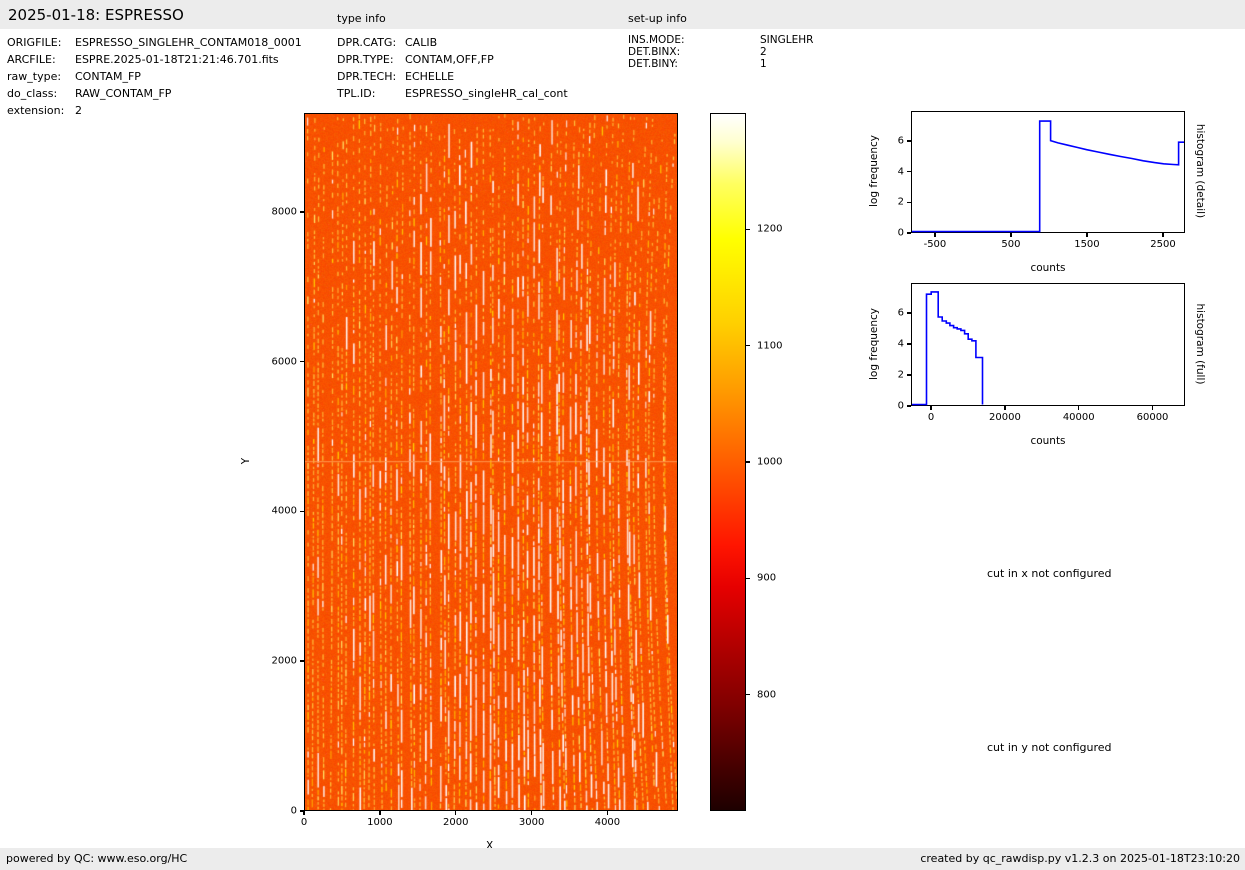  I want to click on histogram-detail-plot, so click(1048, 172).